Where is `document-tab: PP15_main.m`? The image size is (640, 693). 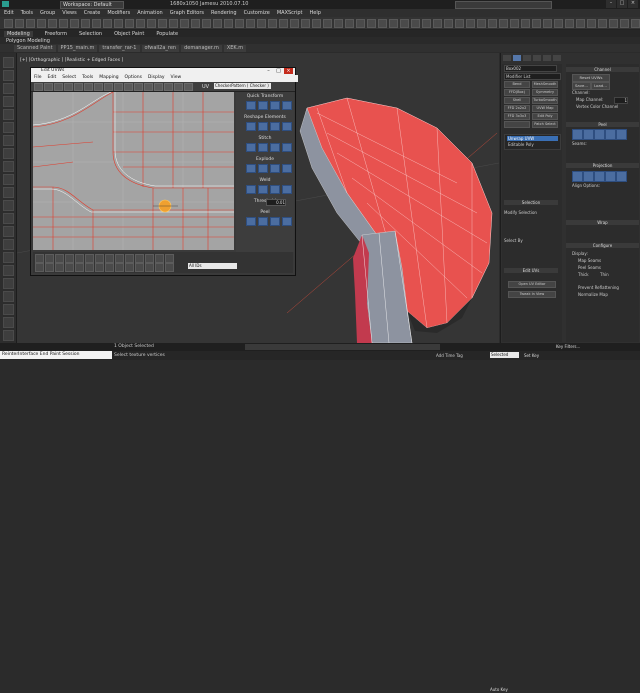
document-tab: PP15_main.m is located at coordinates (77, 48).